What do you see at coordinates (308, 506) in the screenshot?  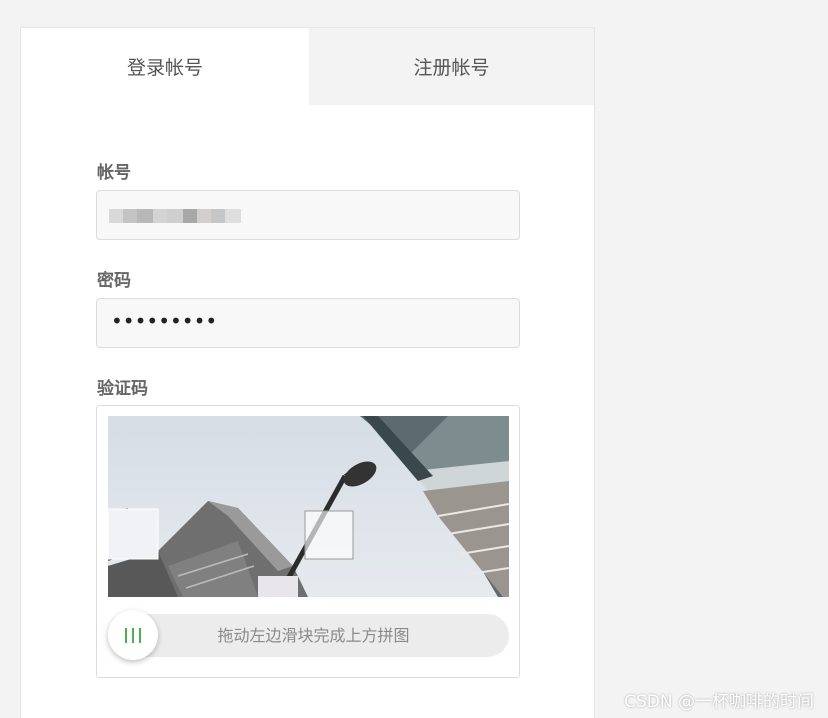 I see `puzzle-image` at bounding box center [308, 506].